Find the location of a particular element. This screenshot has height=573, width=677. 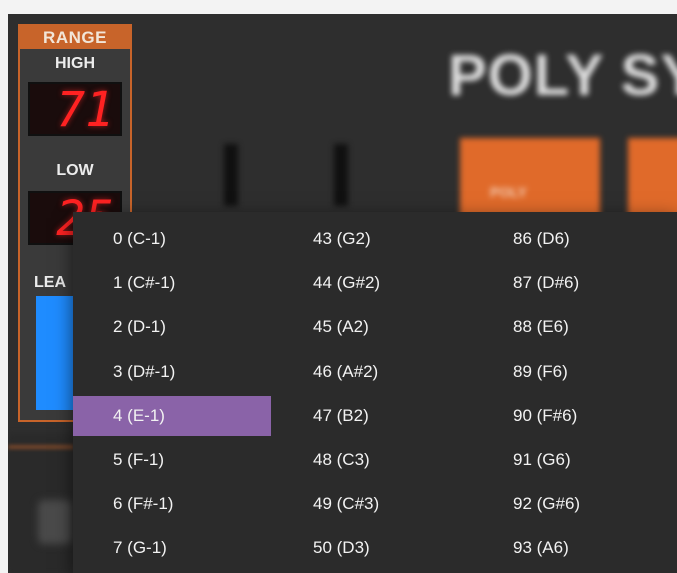

menu-item-note: 87 (D#6) is located at coordinates (575, 283).